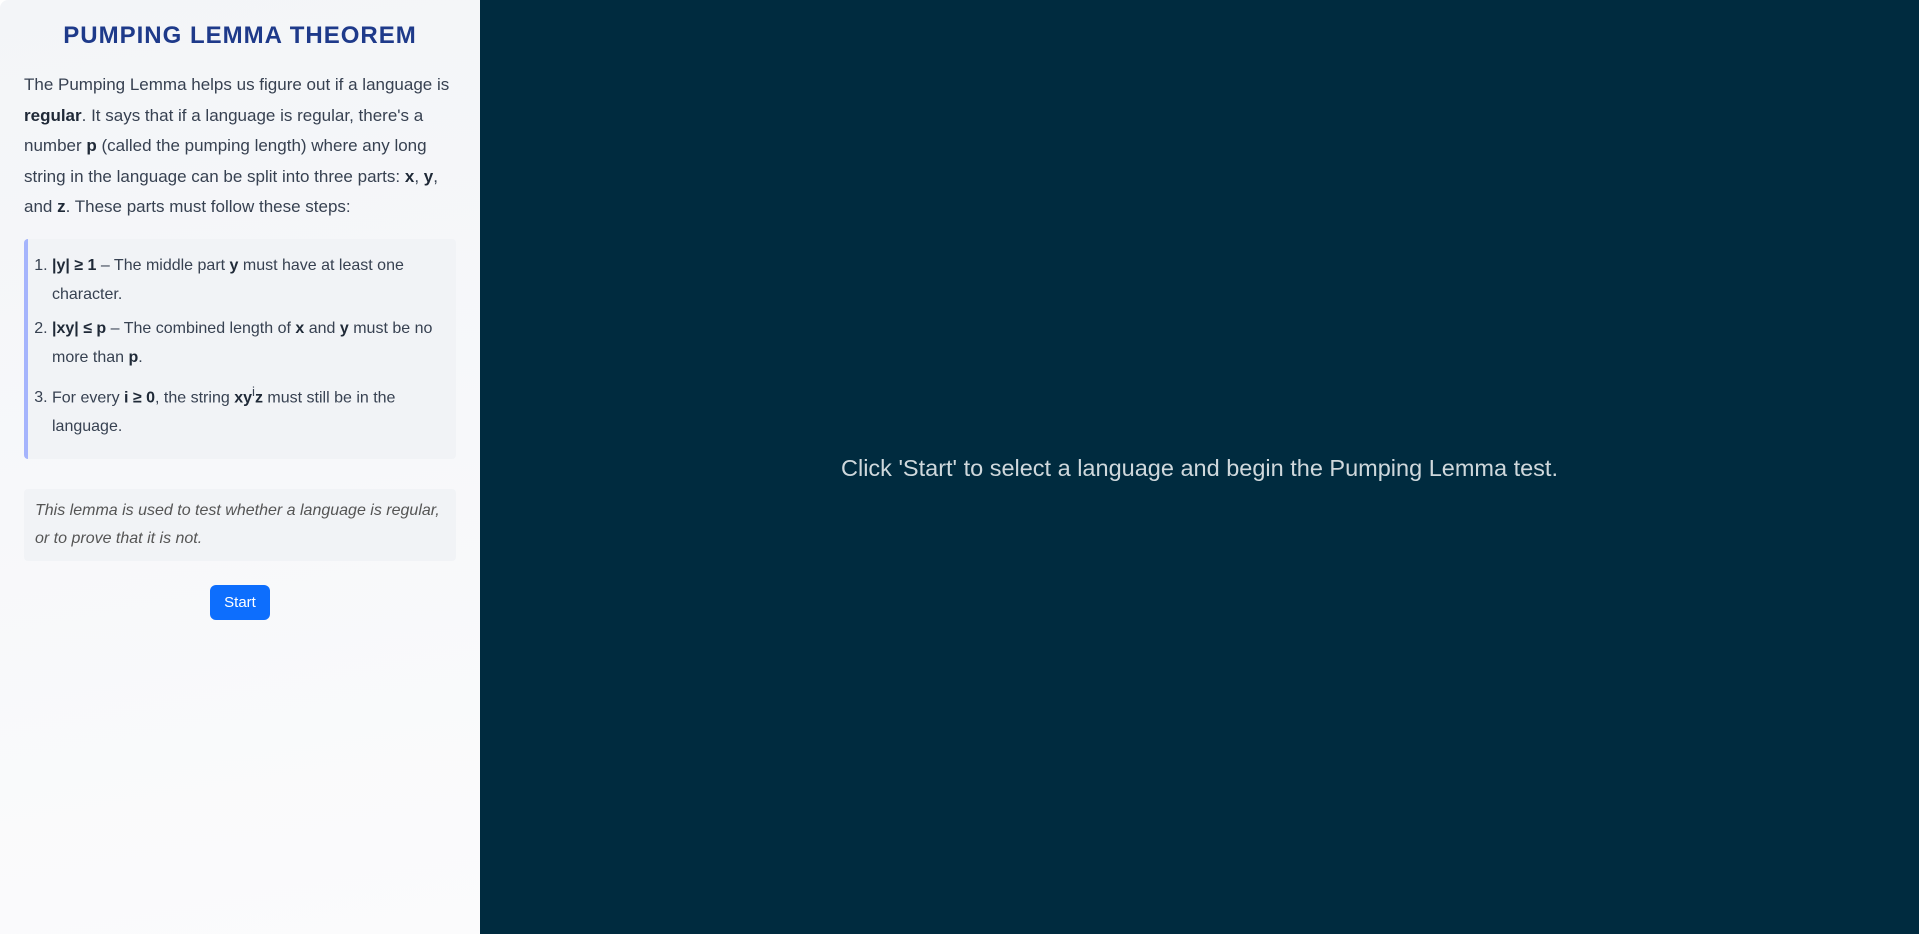 This screenshot has width=1919, height=934. Describe the element at coordinates (344, 328) in the screenshot. I see `step-bold: y` at that location.